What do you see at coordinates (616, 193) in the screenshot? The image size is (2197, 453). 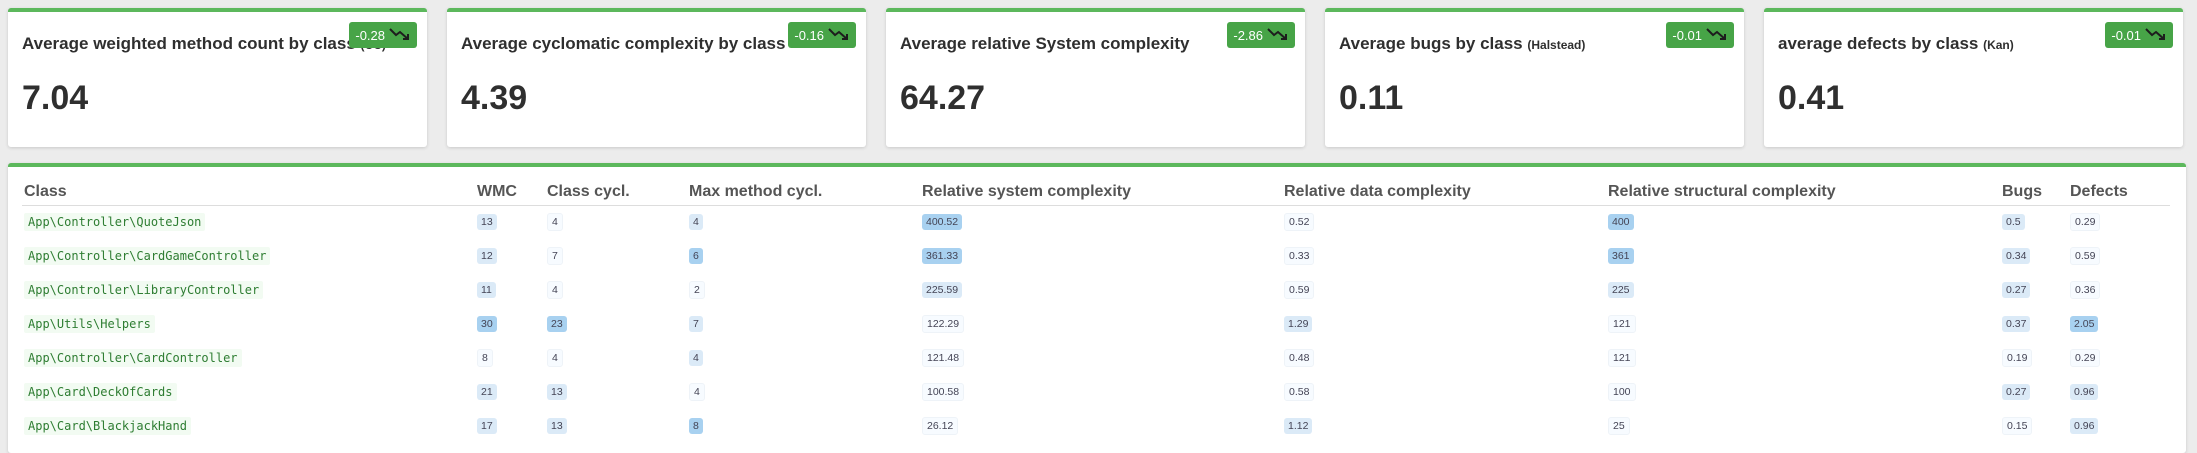 I see `column-header: Class cycl.` at bounding box center [616, 193].